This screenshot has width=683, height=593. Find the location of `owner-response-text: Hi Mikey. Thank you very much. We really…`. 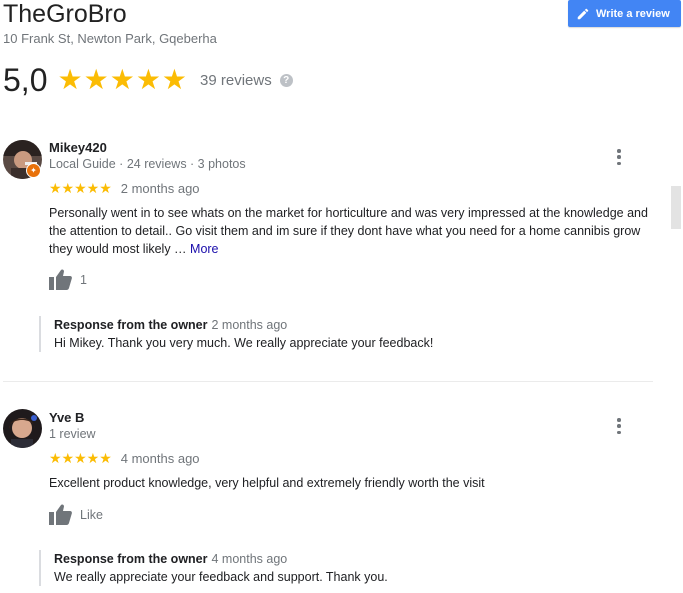

owner-response-text: Hi Mikey. Thank you very much. We really… is located at coordinates (244, 343).